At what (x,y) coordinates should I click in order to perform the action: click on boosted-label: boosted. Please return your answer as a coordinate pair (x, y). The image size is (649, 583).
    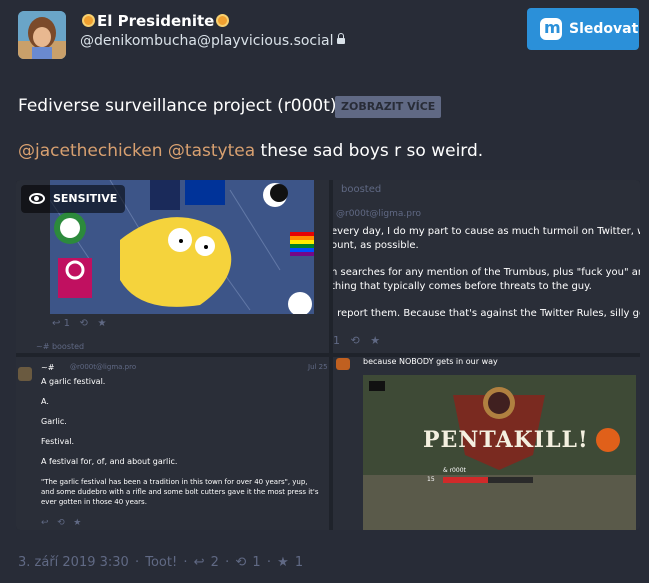
    Looking at the image, I should click on (361, 189).